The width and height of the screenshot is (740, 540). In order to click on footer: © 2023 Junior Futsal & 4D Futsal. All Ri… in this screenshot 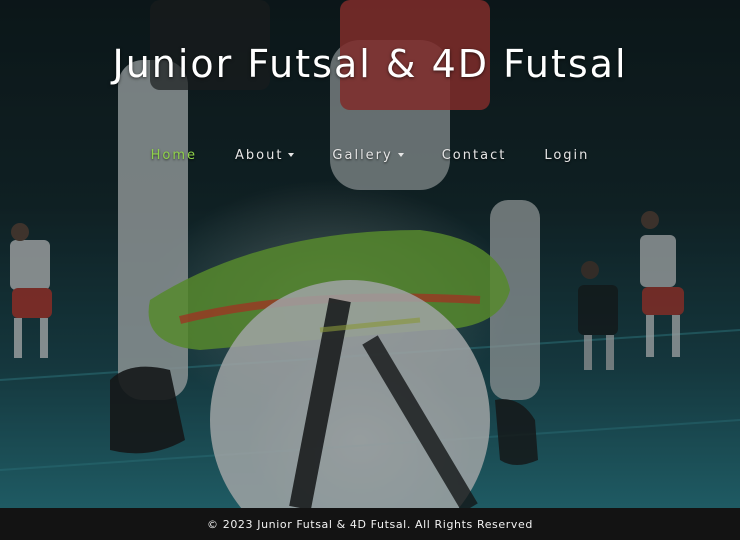, I will do `click(370, 524)`.